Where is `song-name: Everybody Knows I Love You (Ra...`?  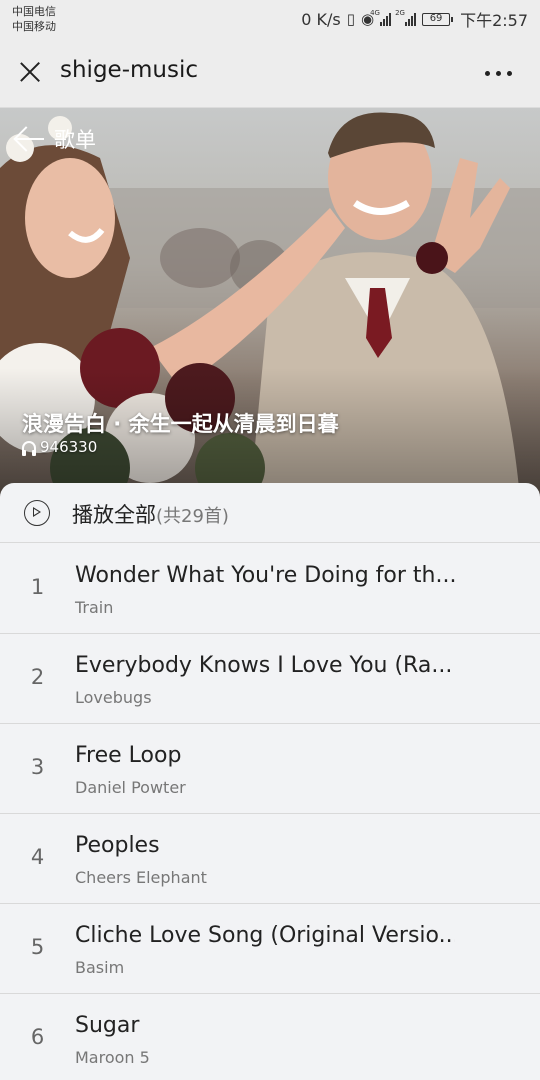
song-name: Everybody Knows I Love You (Ra... is located at coordinates (264, 665).